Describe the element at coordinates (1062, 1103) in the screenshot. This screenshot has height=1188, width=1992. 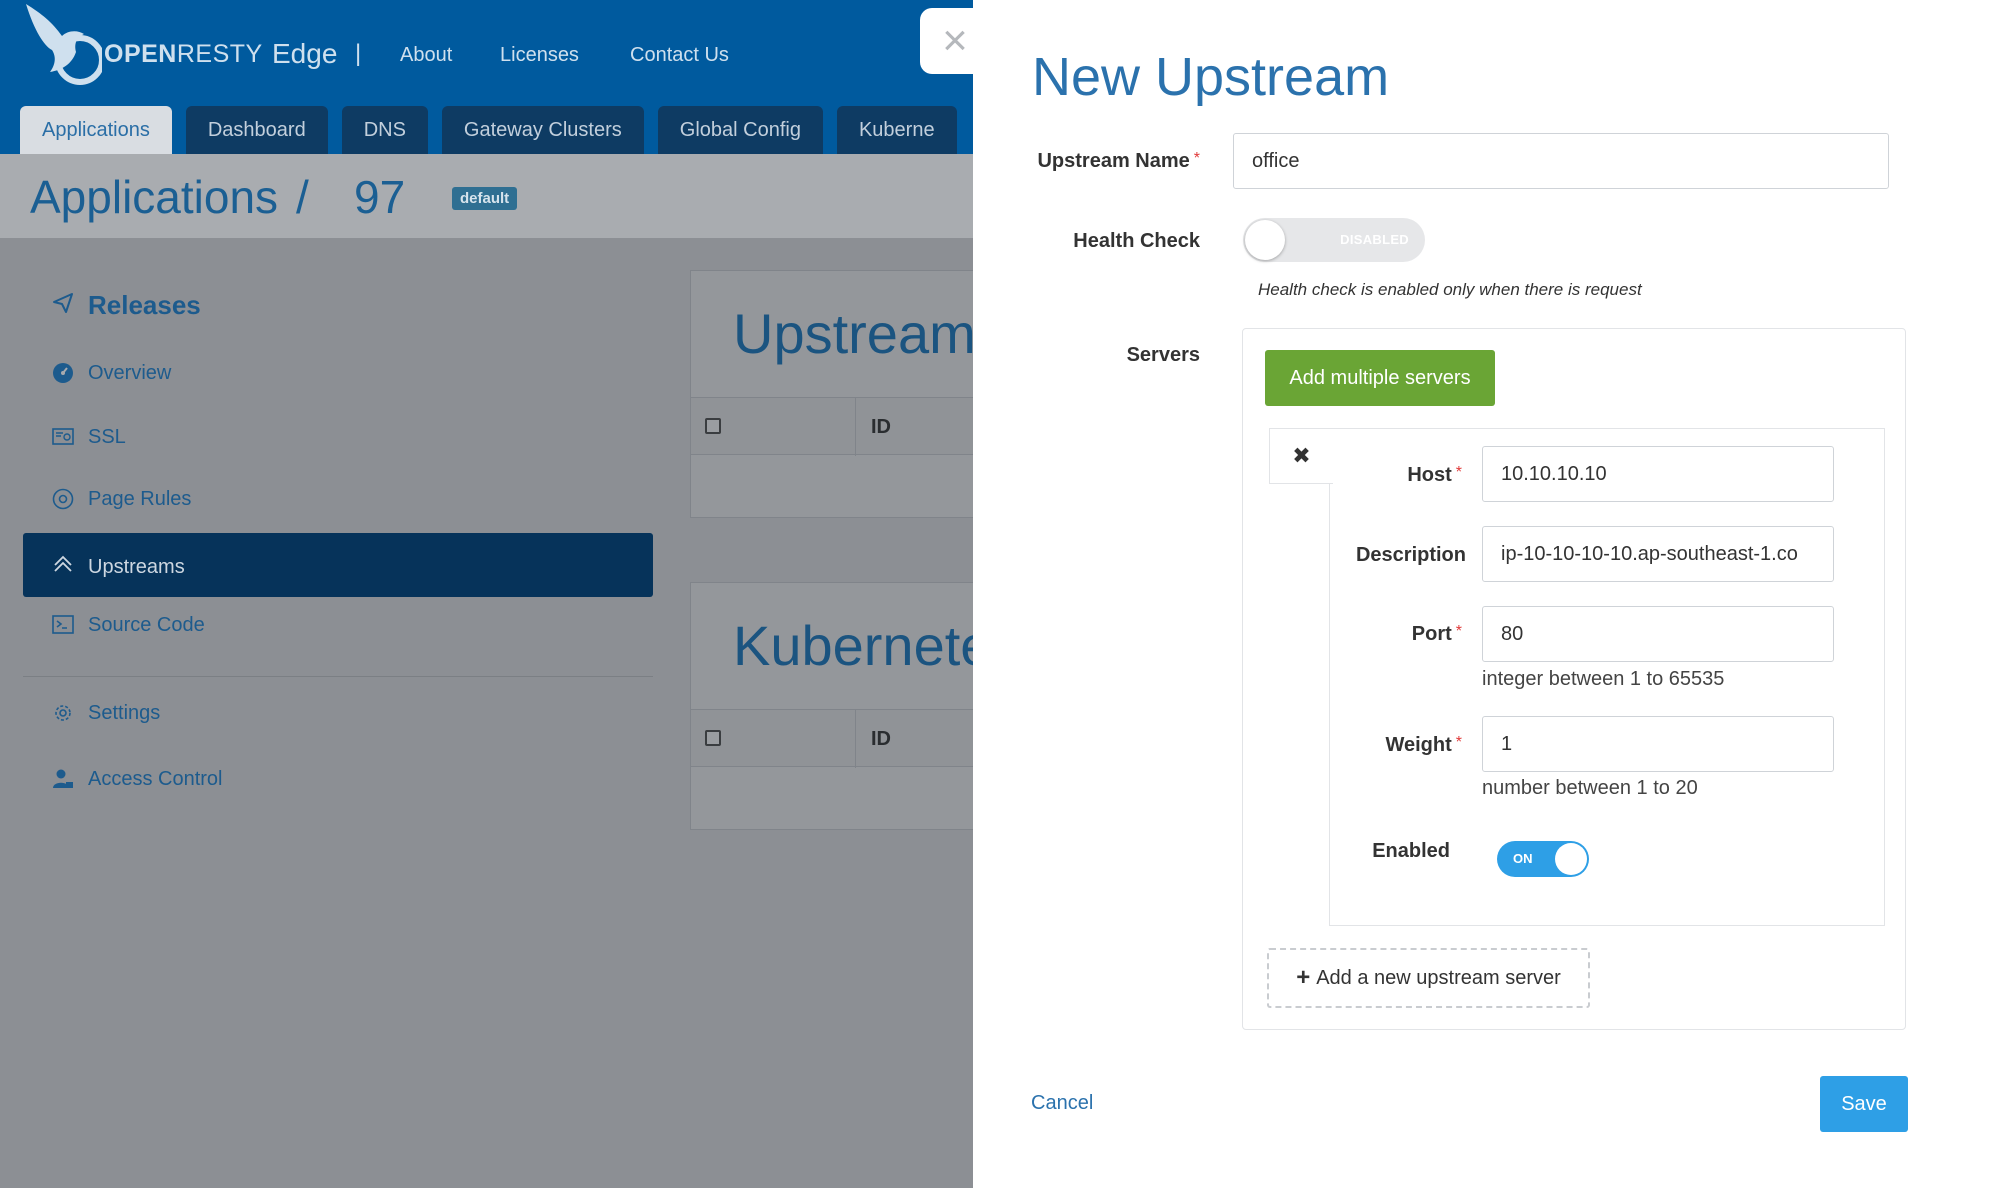
I see `cancel-button: Cancel` at that location.